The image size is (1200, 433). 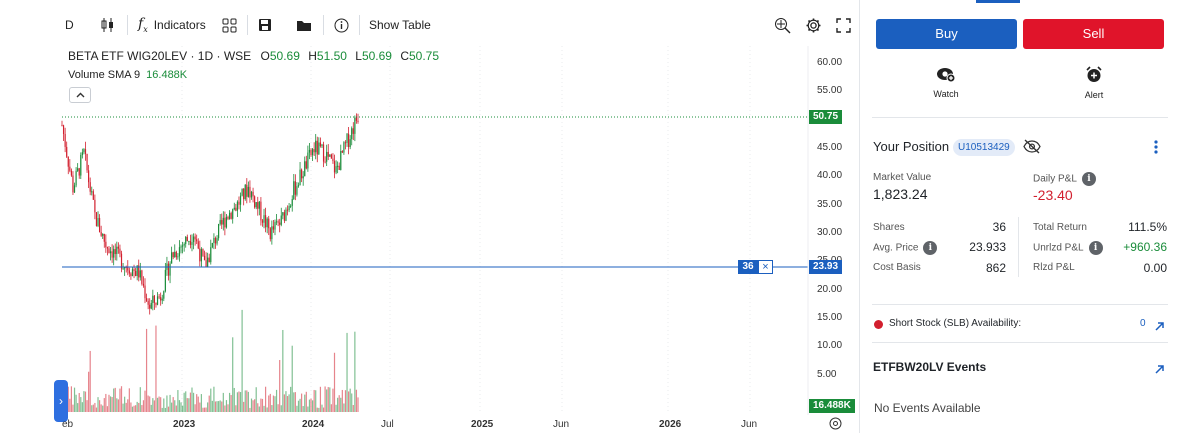 What do you see at coordinates (172, 25) in the screenshot?
I see `indicators-button: fx Indicators` at bounding box center [172, 25].